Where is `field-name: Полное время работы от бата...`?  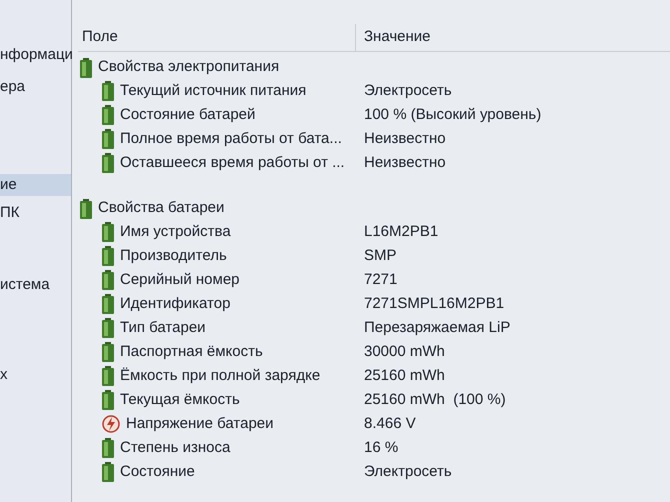
field-name: Полное время работы от бата... is located at coordinates (231, 138).